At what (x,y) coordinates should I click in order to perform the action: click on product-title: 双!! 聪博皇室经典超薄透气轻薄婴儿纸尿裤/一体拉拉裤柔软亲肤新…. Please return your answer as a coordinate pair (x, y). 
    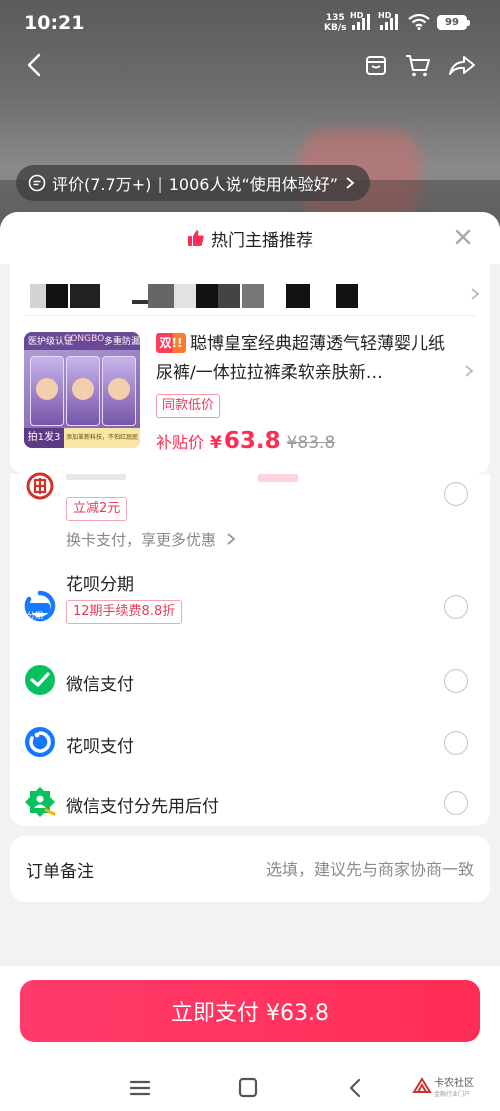
    Looking at the image, I should click on (306, 359).